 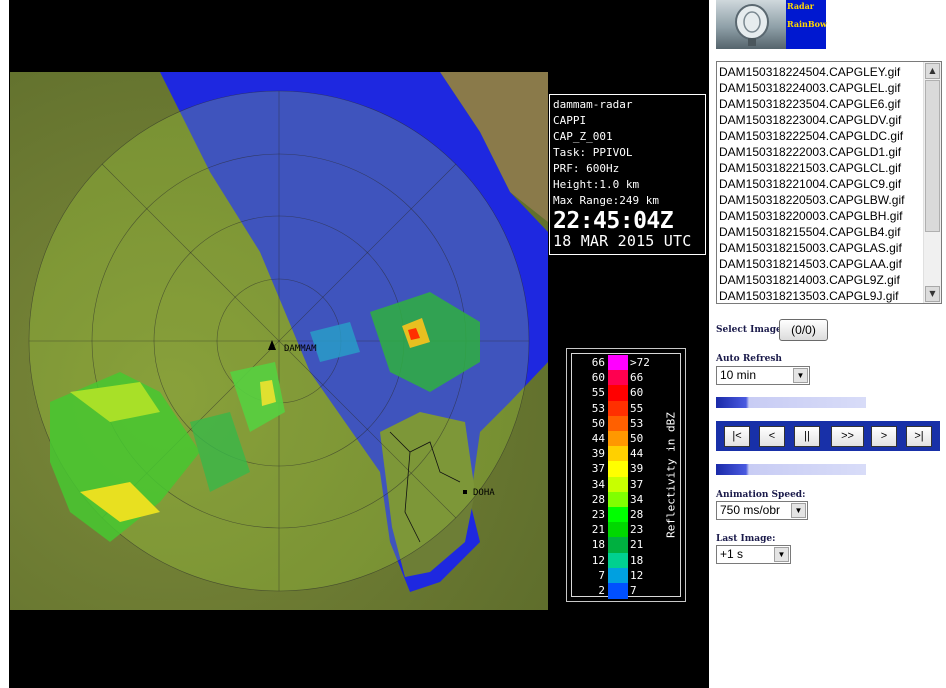 I want to click on file-list-item: DAM150318222003.CAPGLD1.gif, so click(x=811, y=152).